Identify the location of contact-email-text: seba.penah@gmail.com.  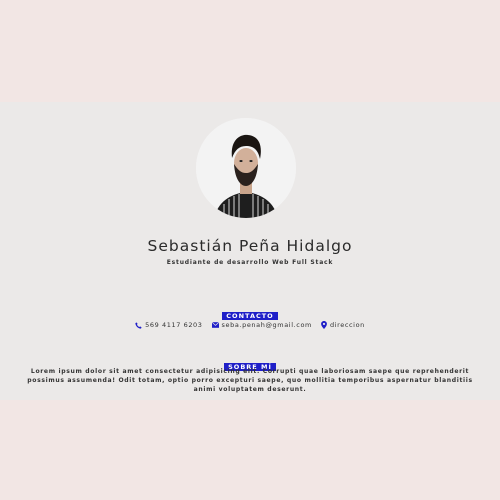
(266, 325).